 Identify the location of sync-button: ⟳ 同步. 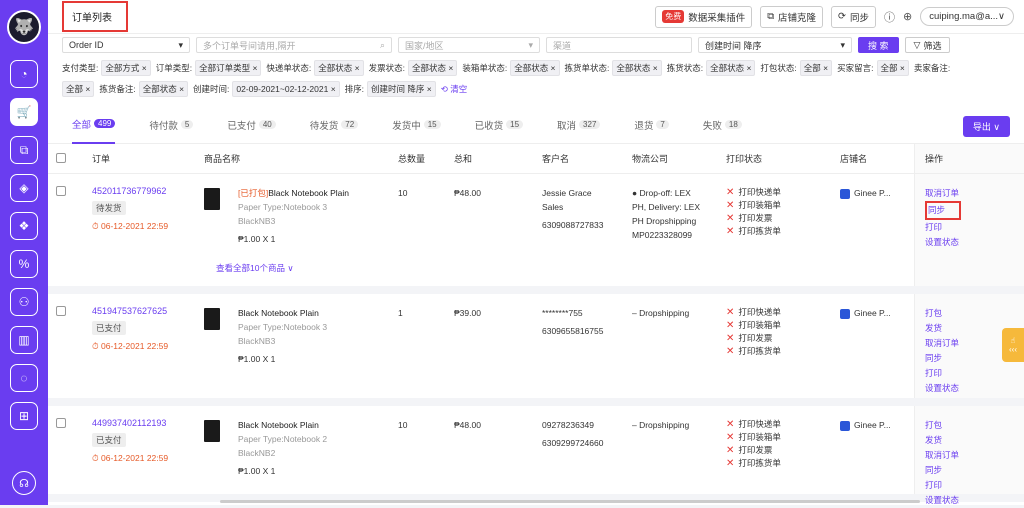
(854, 16).